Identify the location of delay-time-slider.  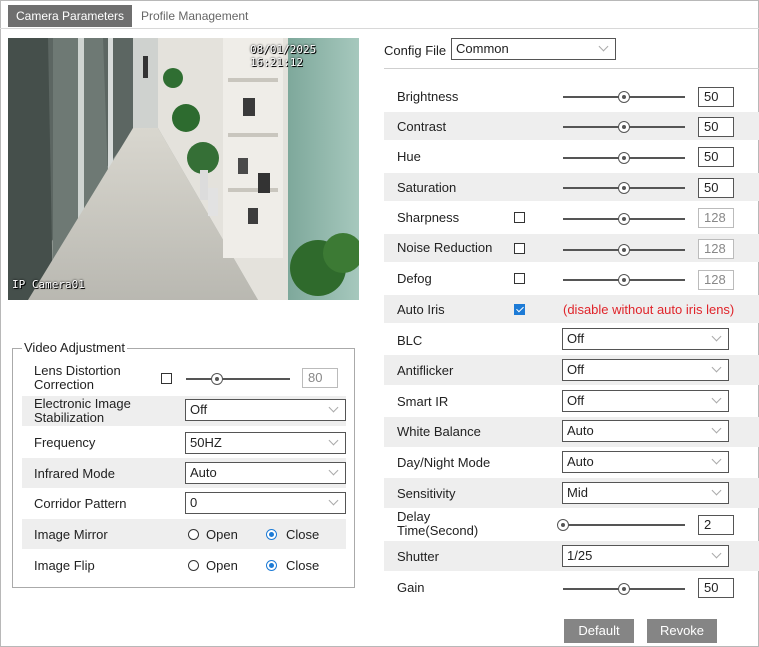
(621, 525).